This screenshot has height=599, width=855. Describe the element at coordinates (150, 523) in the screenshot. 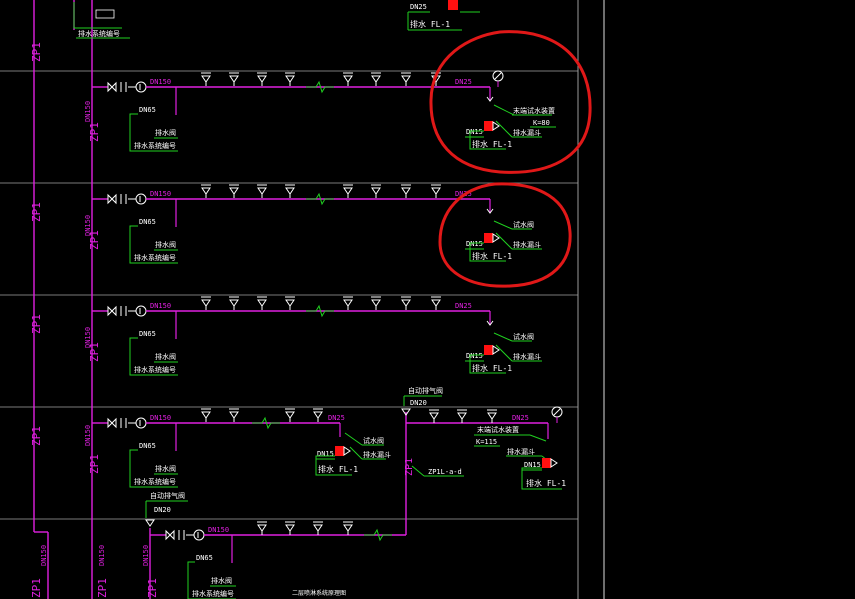

I see `air-valve-icon` at that location.